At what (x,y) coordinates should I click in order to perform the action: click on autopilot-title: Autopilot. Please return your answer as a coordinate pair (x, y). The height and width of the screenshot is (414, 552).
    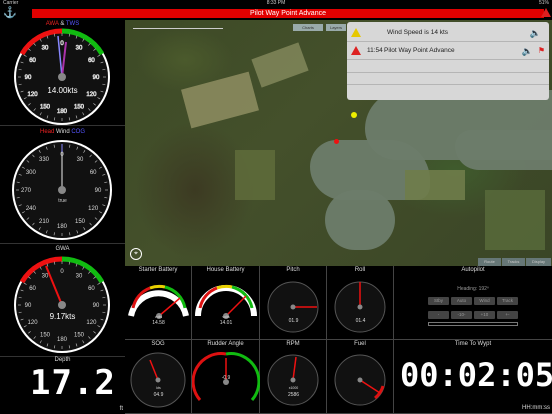
    Looking at the image, I should click on (473, 270).